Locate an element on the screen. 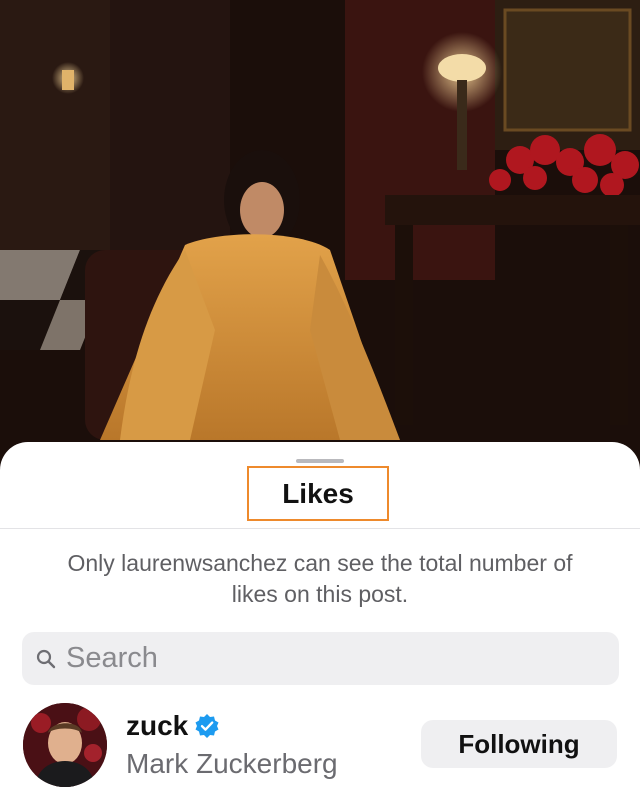 This screenshot has height=805, width=640. divider is located at coordinates (320, 528).